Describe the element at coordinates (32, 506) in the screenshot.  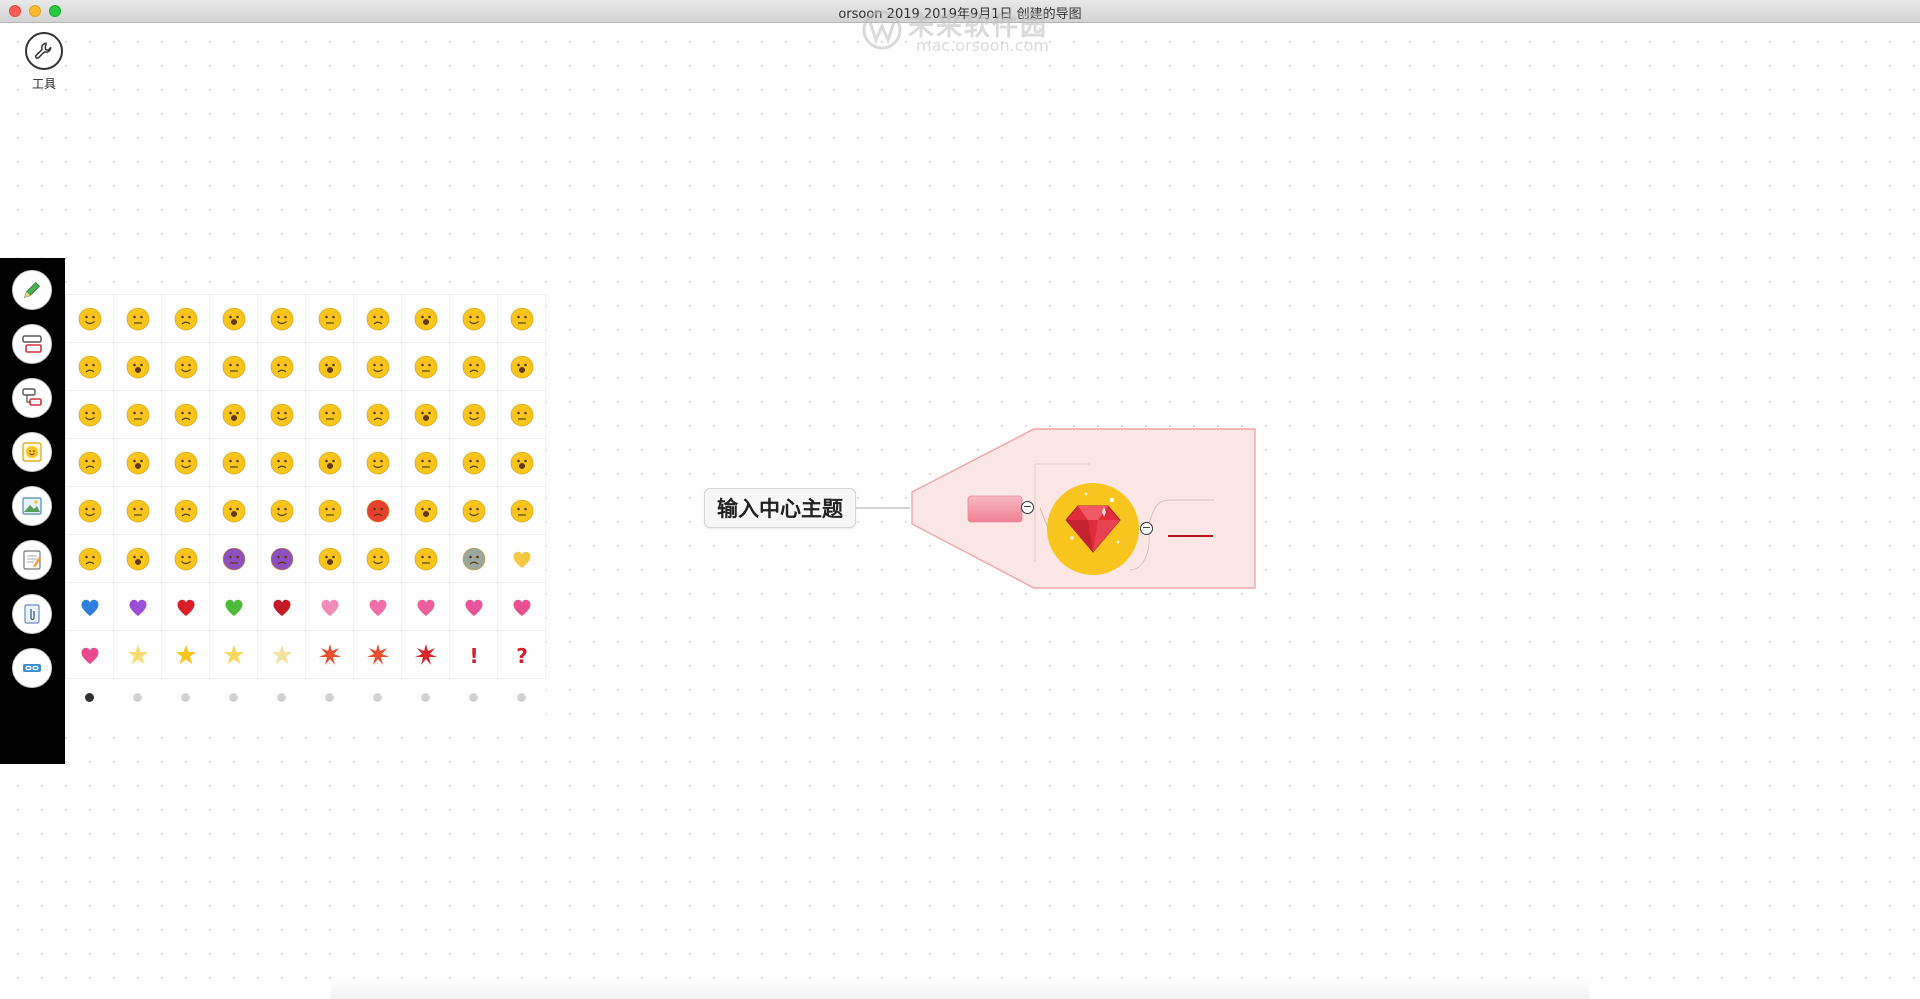
I see `image-button` at that location.